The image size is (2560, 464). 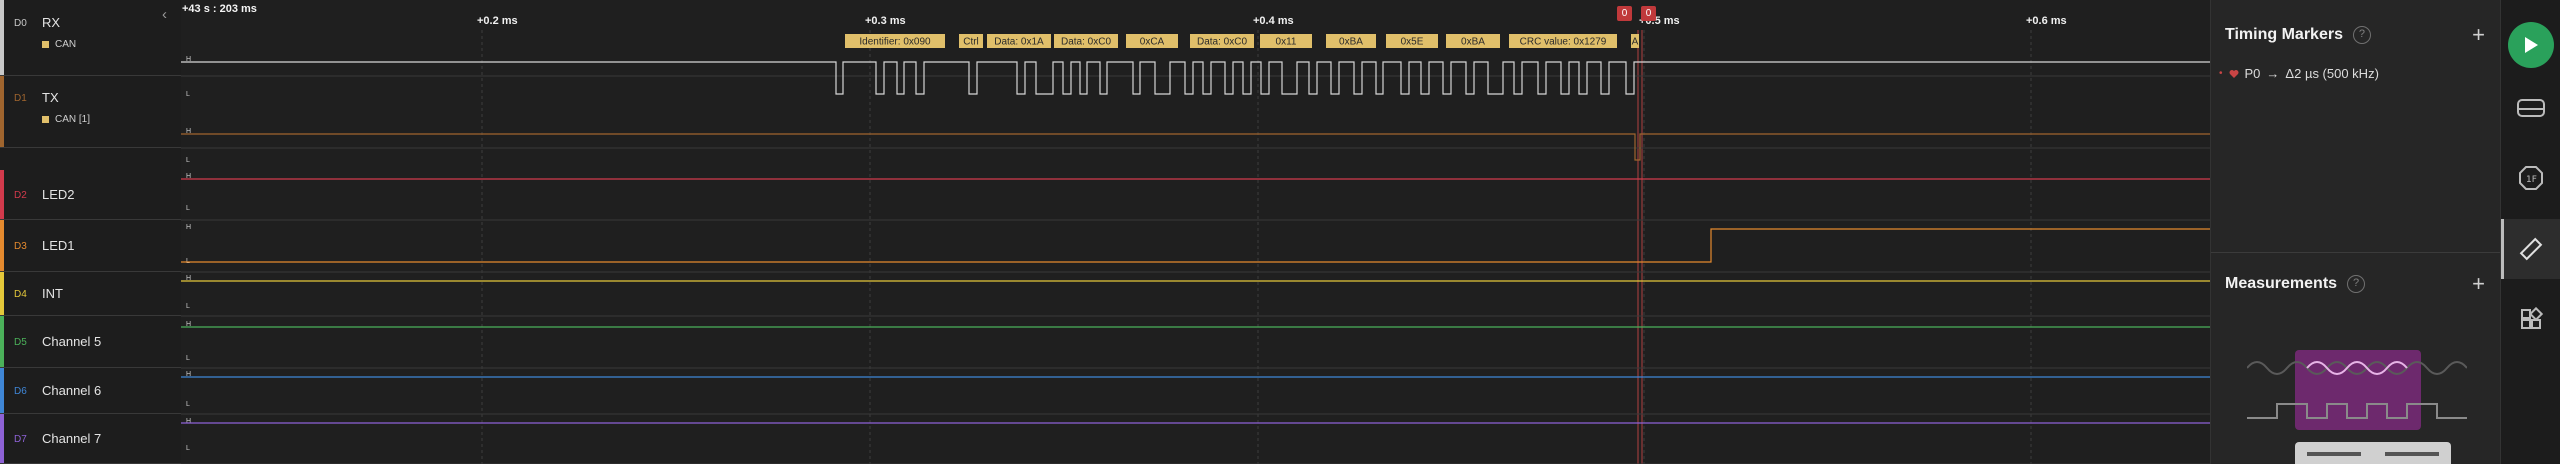 I want to click on channel-row: D6 Channel 6, so click(x=90, y=391).